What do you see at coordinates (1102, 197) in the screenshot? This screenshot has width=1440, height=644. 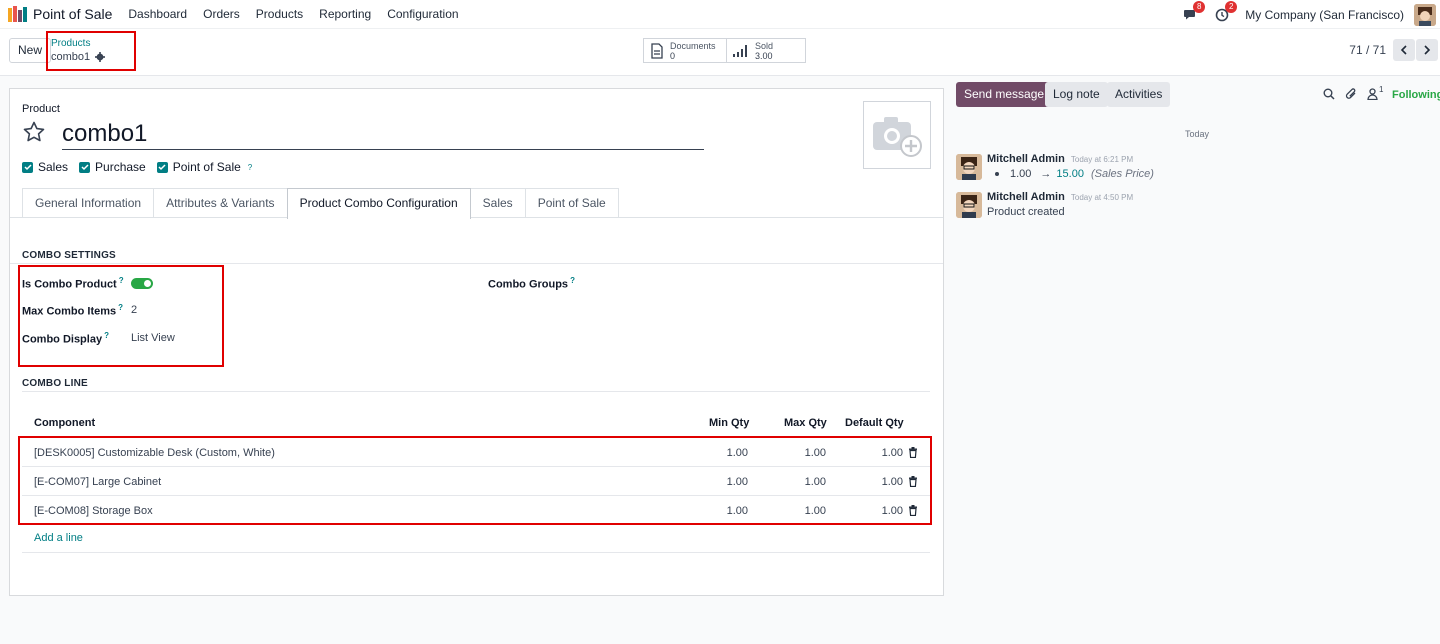 I see `message-time: Today at 4:50 PM` at bounding box center [1102, 197].